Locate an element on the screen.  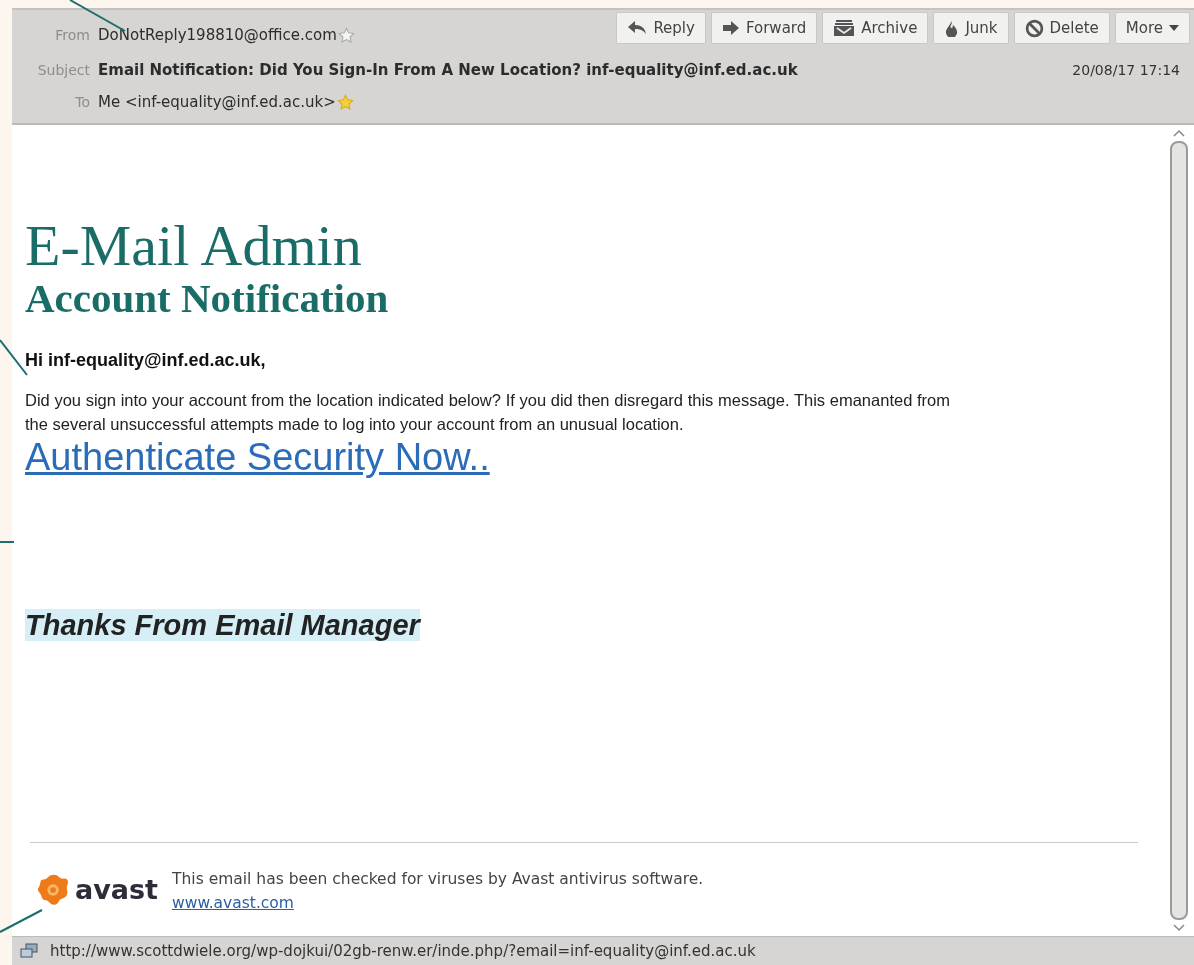
more-button: More is located at coordinates (1152, 28).